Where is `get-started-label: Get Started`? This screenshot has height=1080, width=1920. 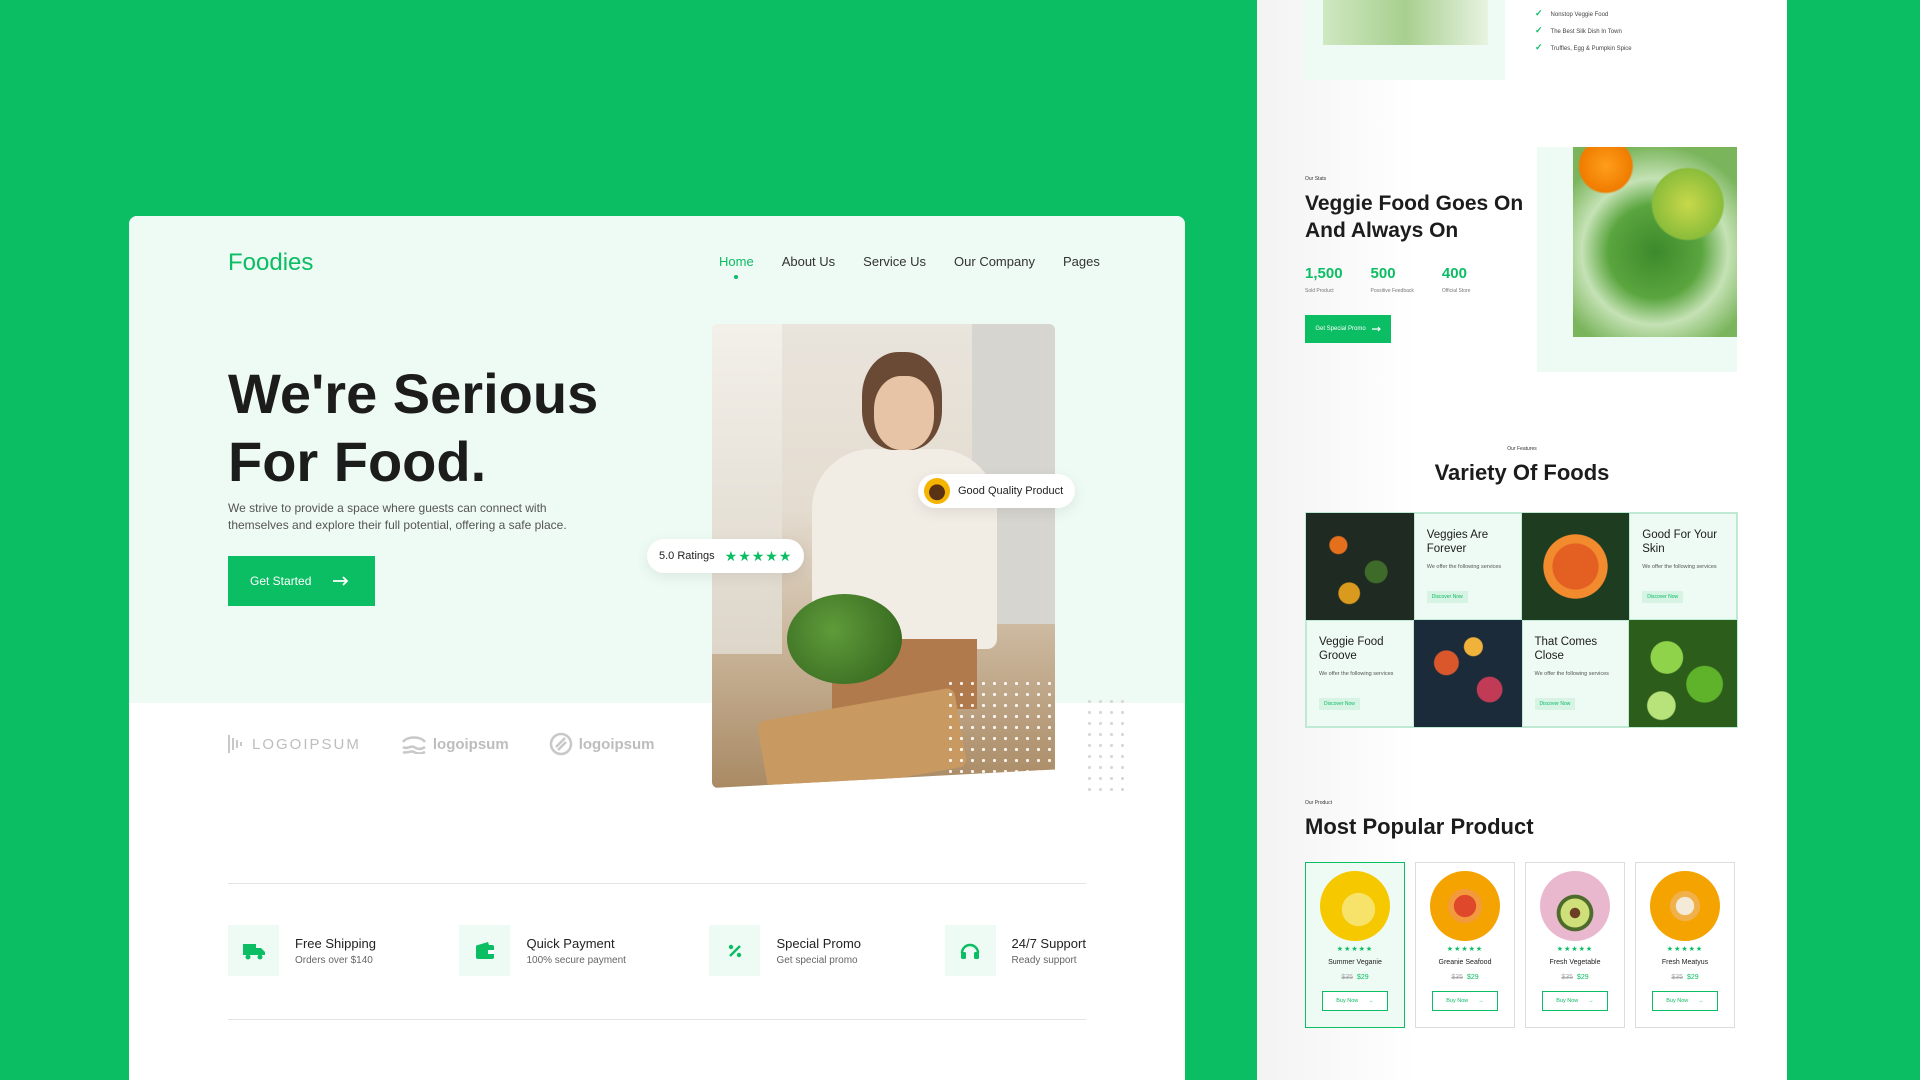
get-started-label: Get Started is located at coordinates (281, 581).